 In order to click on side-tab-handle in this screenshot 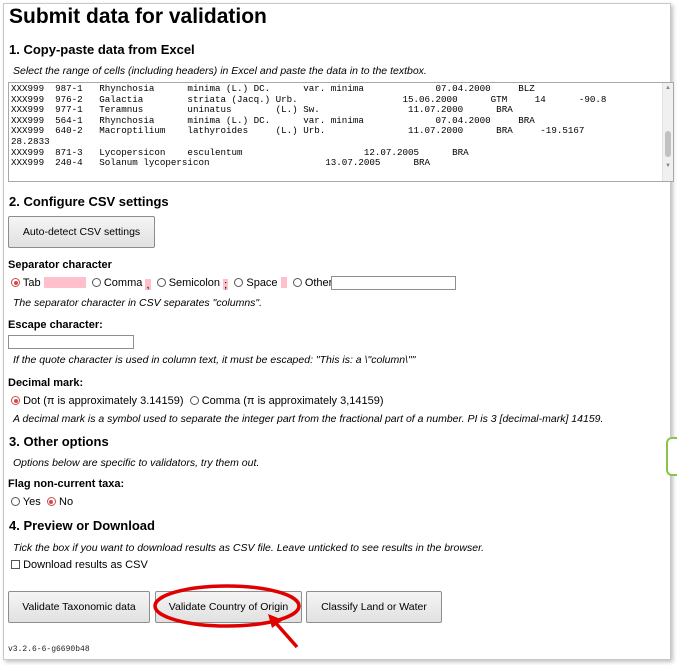, I will do `click(671, 456)`.